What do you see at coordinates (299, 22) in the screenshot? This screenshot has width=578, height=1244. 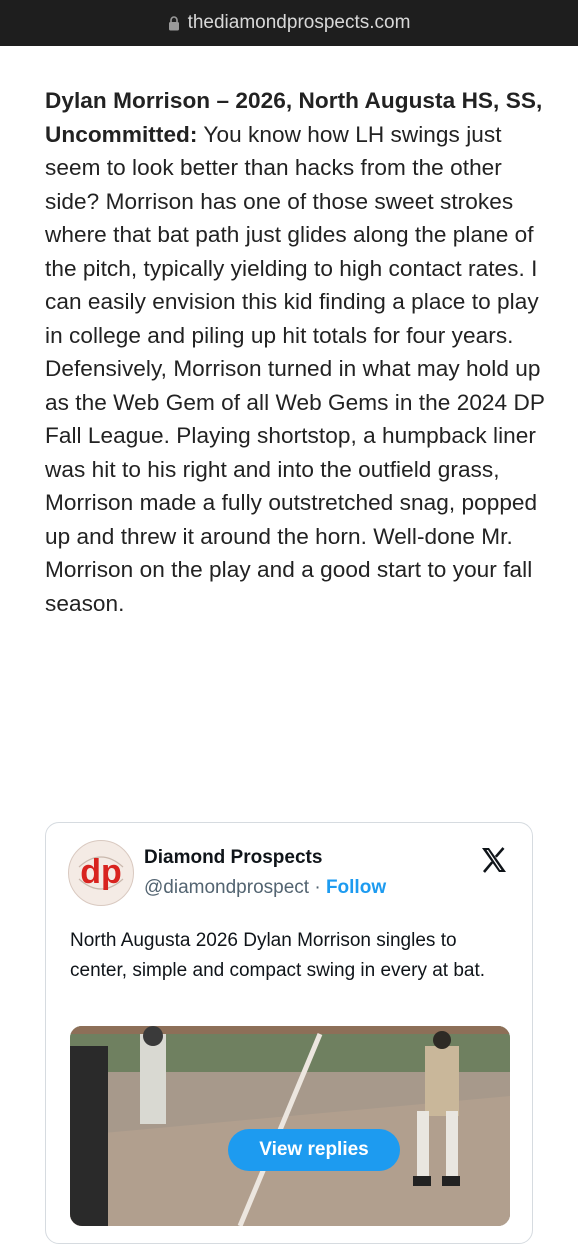 I see `url-text: thediamondprospects.com` at bounding box center [299, 22].